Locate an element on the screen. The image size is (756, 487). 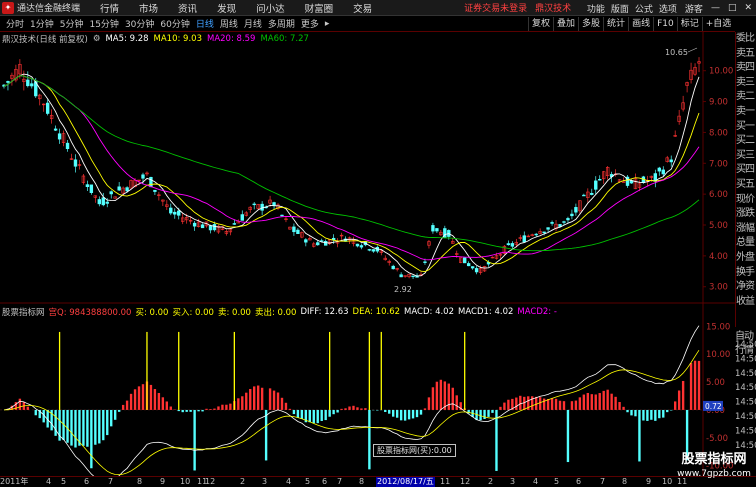
watermark-title: 股票指标网 is located at coordinates (714, 459).